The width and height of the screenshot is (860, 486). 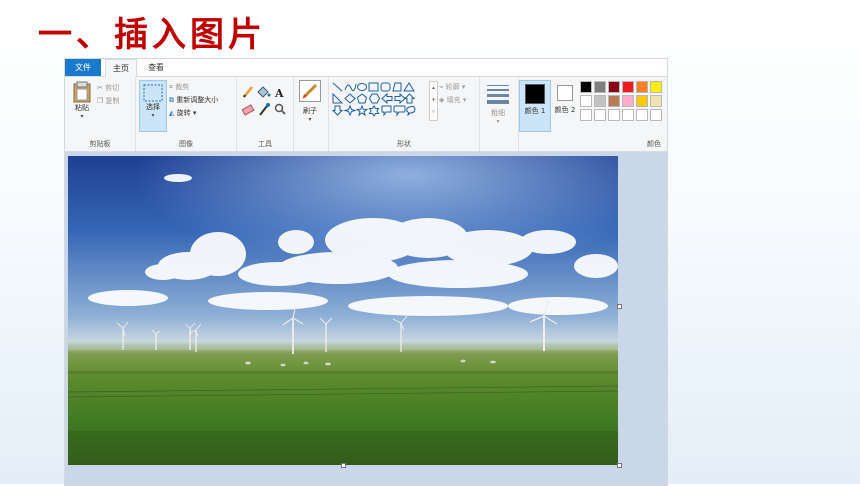 What do you see at coordinates (404, 144) in the screenshot?
I see `shapes-group-label: 形状` at bounding box center [404, 144].